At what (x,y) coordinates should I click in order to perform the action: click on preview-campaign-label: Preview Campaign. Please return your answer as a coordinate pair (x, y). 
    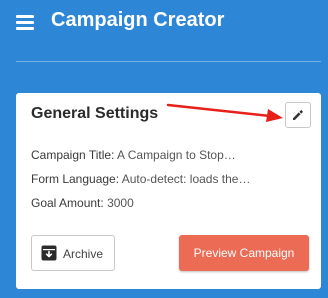
    Looking at the image, I should click on (244, 253).